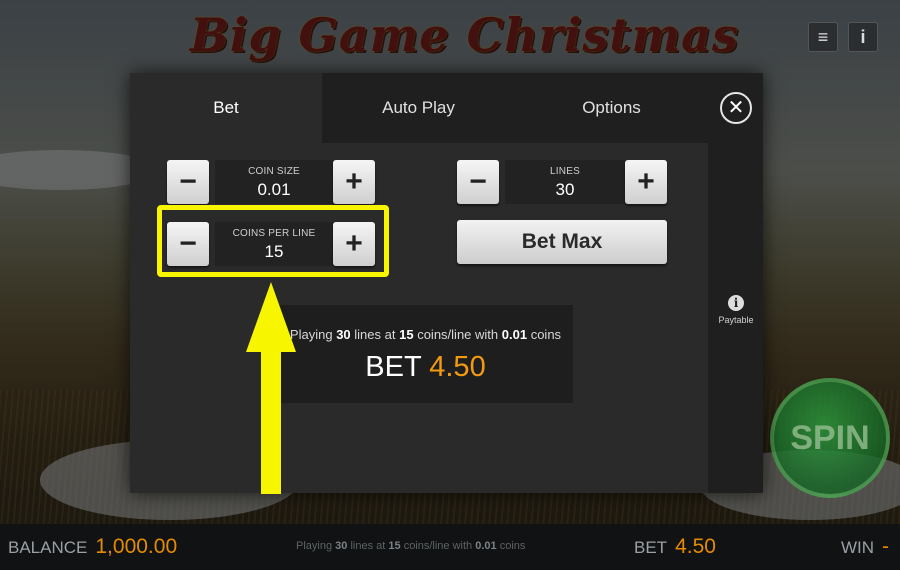  What do you see at coordinates (843, 37) in the screenshot?
I see `top-right-controls: ≡ i` at bounding box center [843, 37].